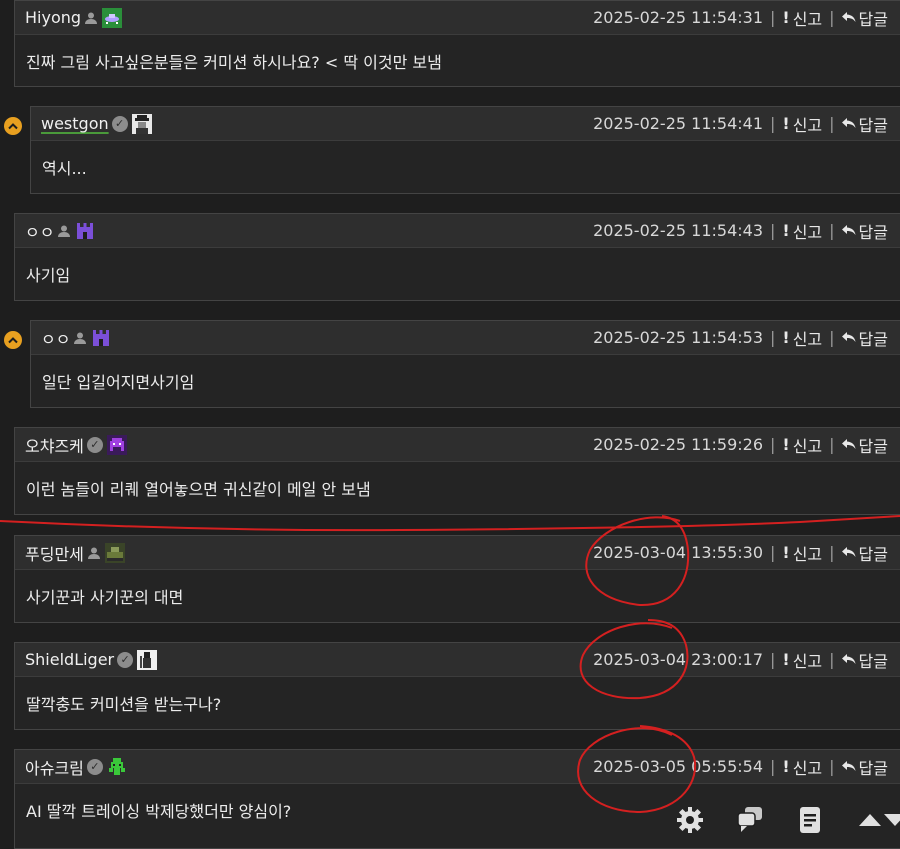  I want to click on tank-badge-icon, so click(114, 552).